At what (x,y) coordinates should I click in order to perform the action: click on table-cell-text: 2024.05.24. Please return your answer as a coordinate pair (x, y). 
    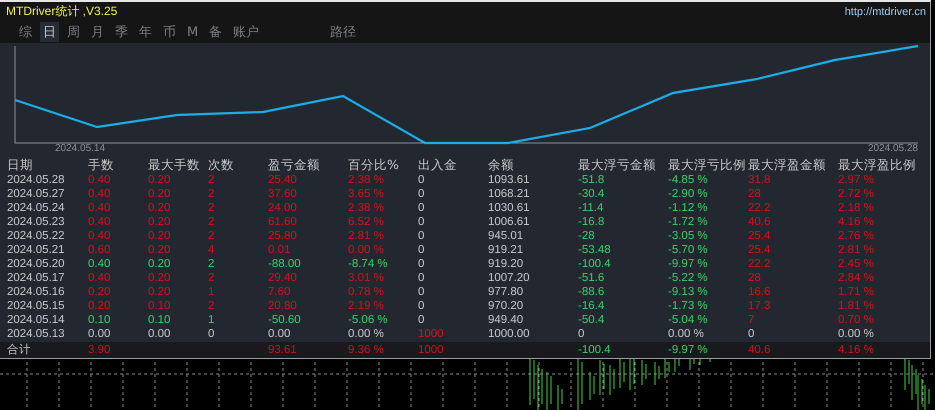
    Looking at the image, I should click on (36, 208).